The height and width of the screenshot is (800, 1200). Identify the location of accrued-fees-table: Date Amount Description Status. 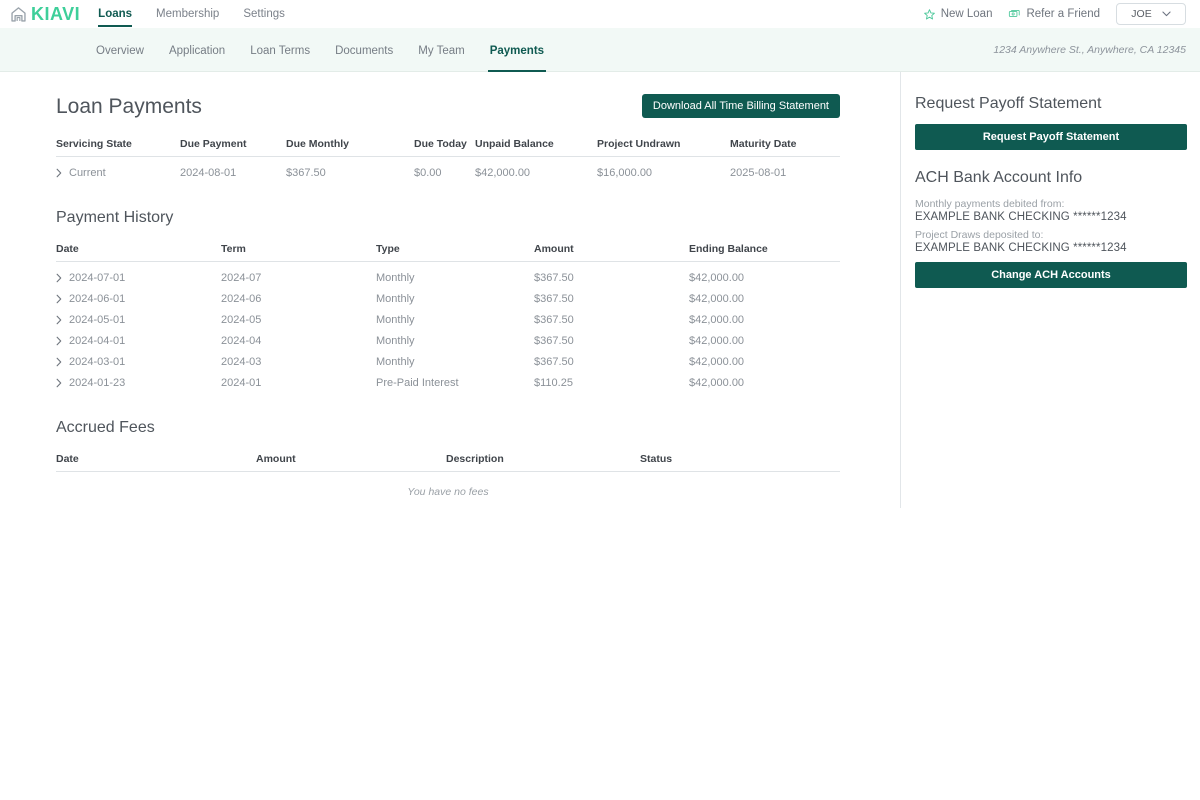
(448, 463).